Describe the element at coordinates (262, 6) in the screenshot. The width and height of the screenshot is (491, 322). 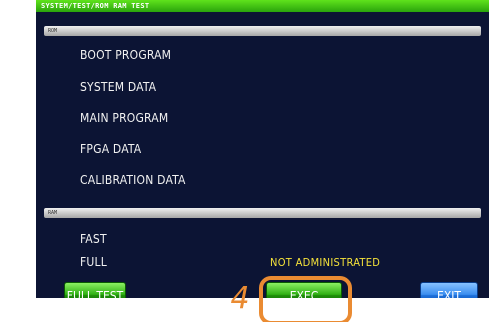
I see `window-title: SYSTEM/TEST/ROM RAM TEST` at that location.